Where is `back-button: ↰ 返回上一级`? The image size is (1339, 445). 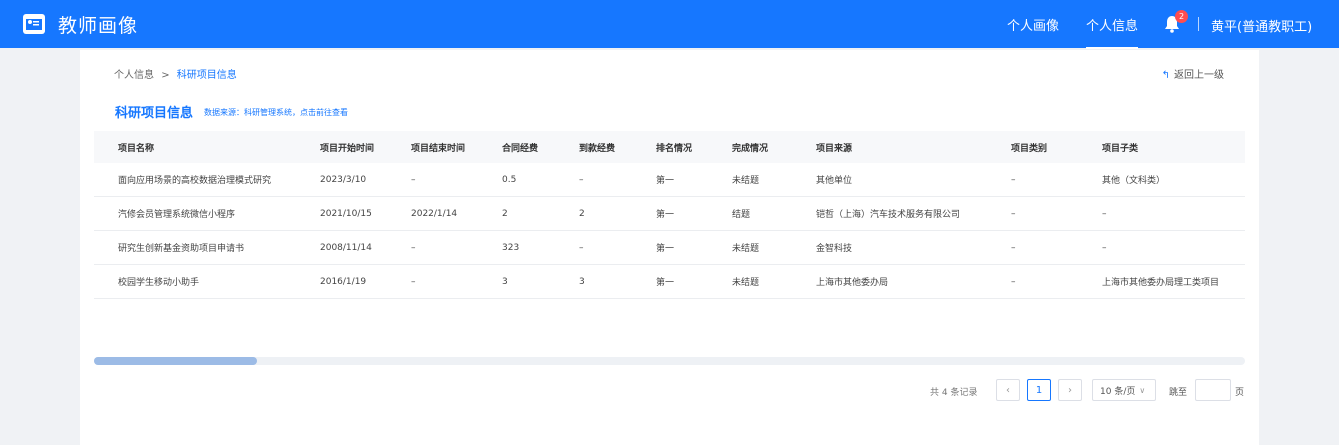 back-button: ↰ 返回上一级 is located at coordinates (1193, 73).